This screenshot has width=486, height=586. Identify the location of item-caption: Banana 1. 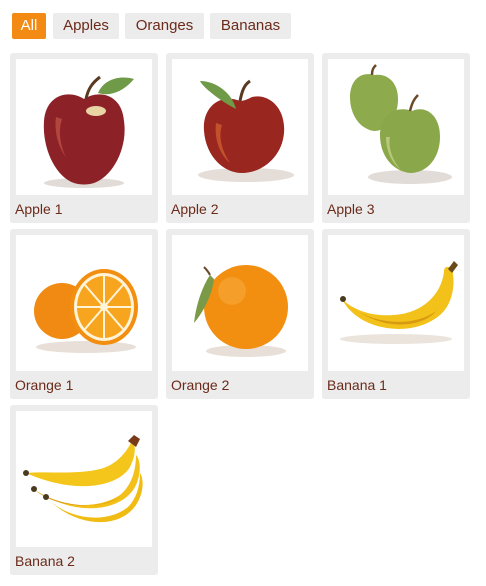
(357, 385).